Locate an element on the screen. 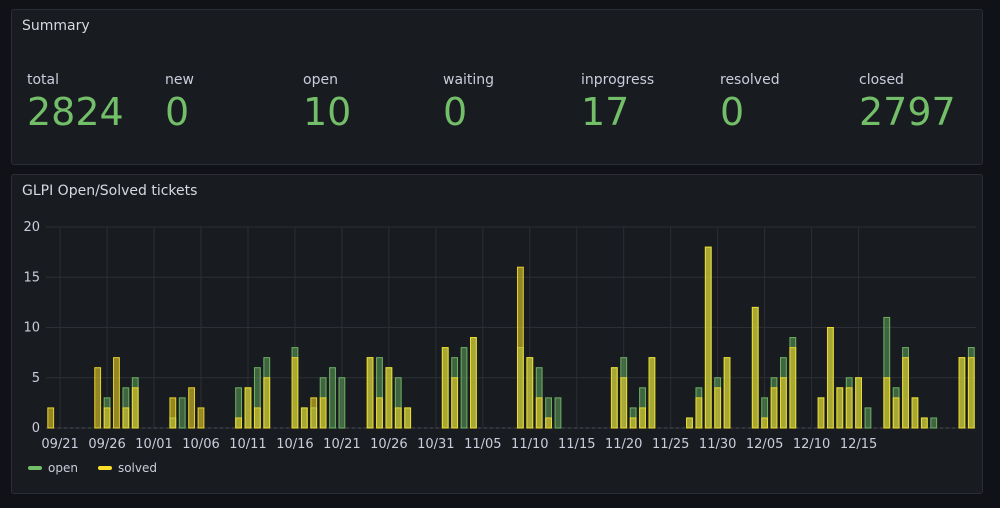 This screenshot has height=508, width=1000. x-tick-label: 10/06 is located at coordinates (200, 444).